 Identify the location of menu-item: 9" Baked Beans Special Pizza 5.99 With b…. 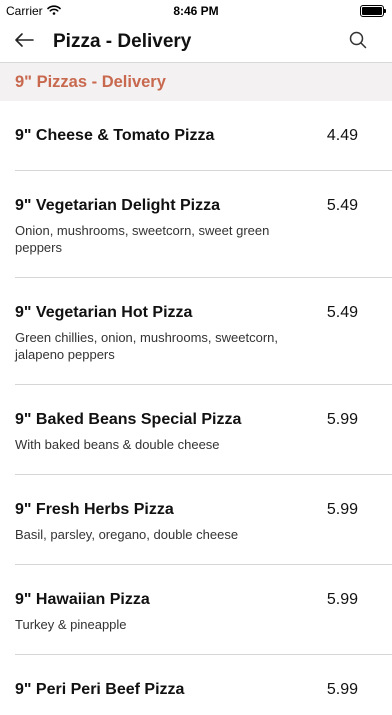
(203, 430).